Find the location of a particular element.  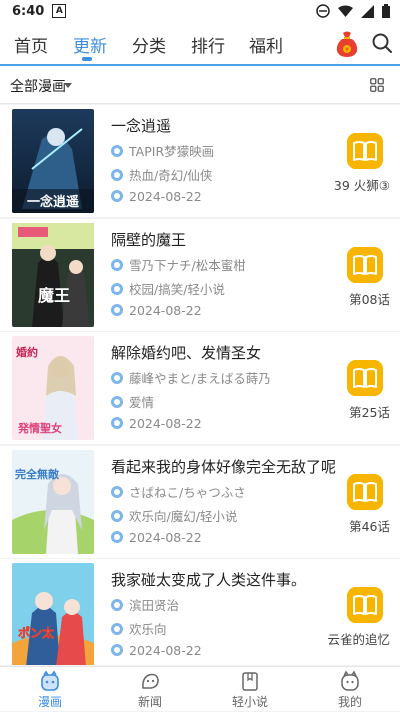

tags-text: 爱情 is located at coordinates (142, 402).